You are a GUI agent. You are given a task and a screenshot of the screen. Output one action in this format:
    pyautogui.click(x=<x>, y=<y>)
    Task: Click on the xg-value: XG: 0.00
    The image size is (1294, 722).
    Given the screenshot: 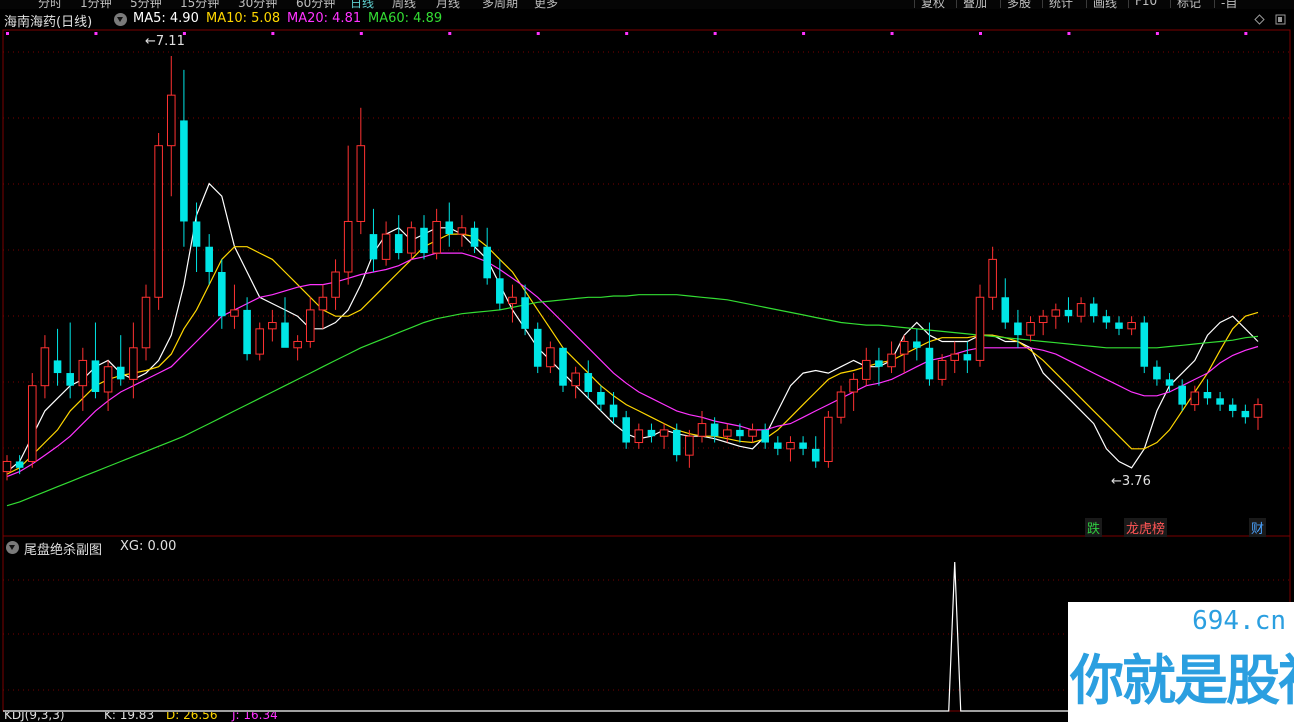 What is the action you would take?
    pyautogui.click(x=148, y=546)
    